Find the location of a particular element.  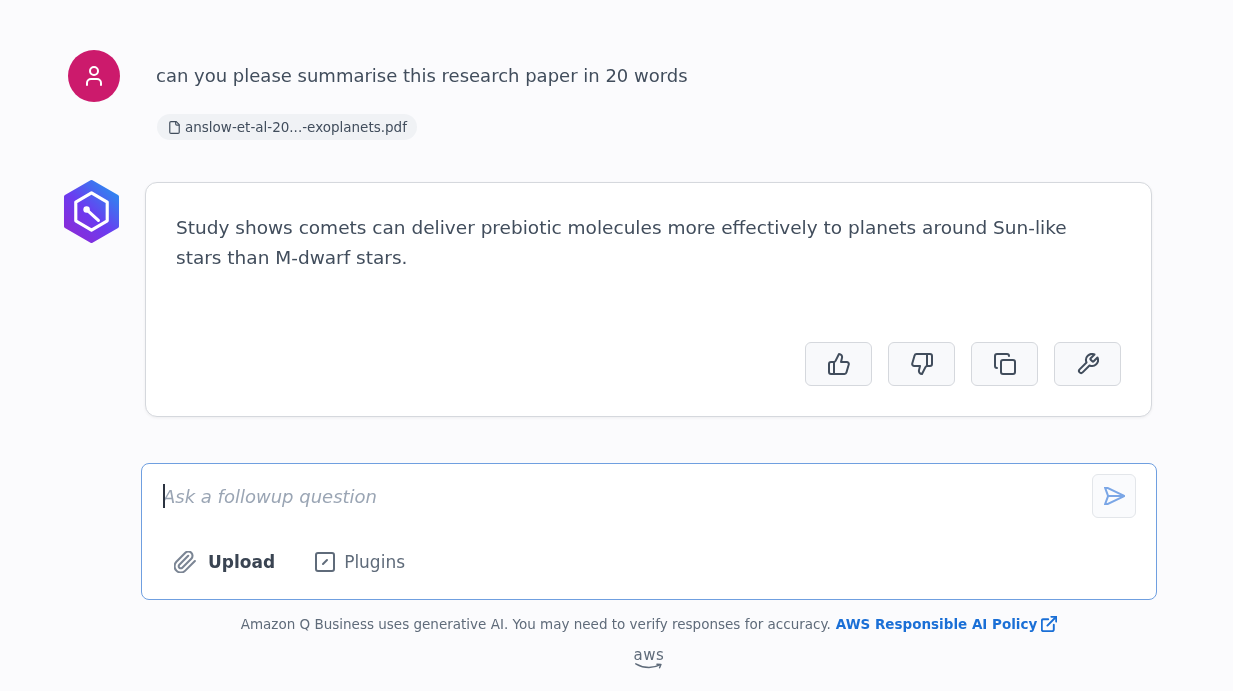

wrench-button is located at coordinates (1087, 364).